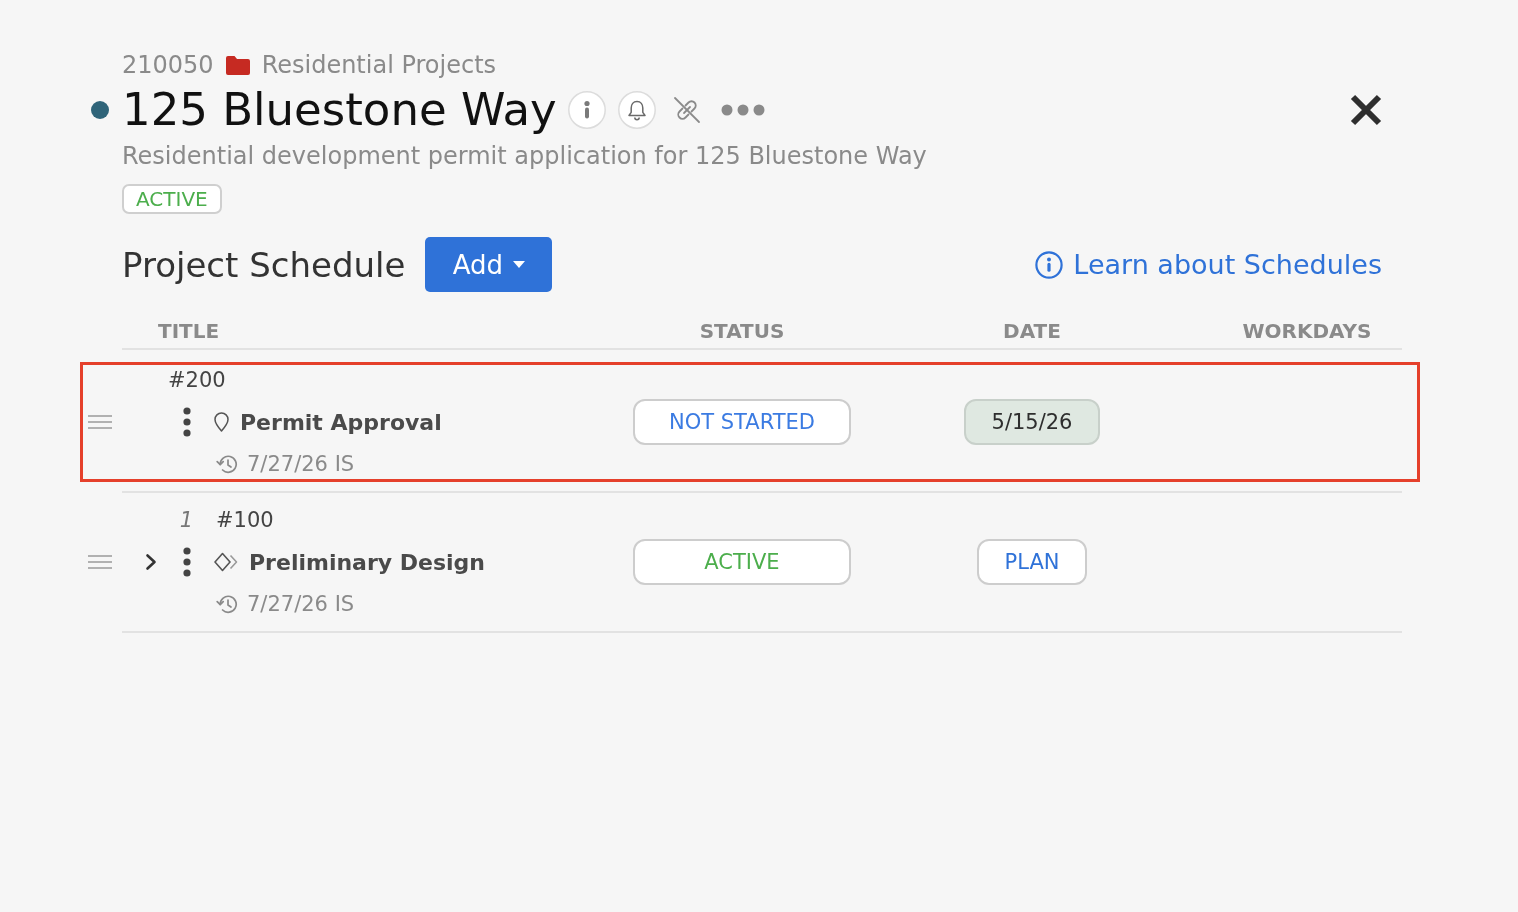 The image size is (1518, 912). Describe the element at coordinates (1208, 264) in the screenshot. I see `help-link: Learn about Schedules` at that location.